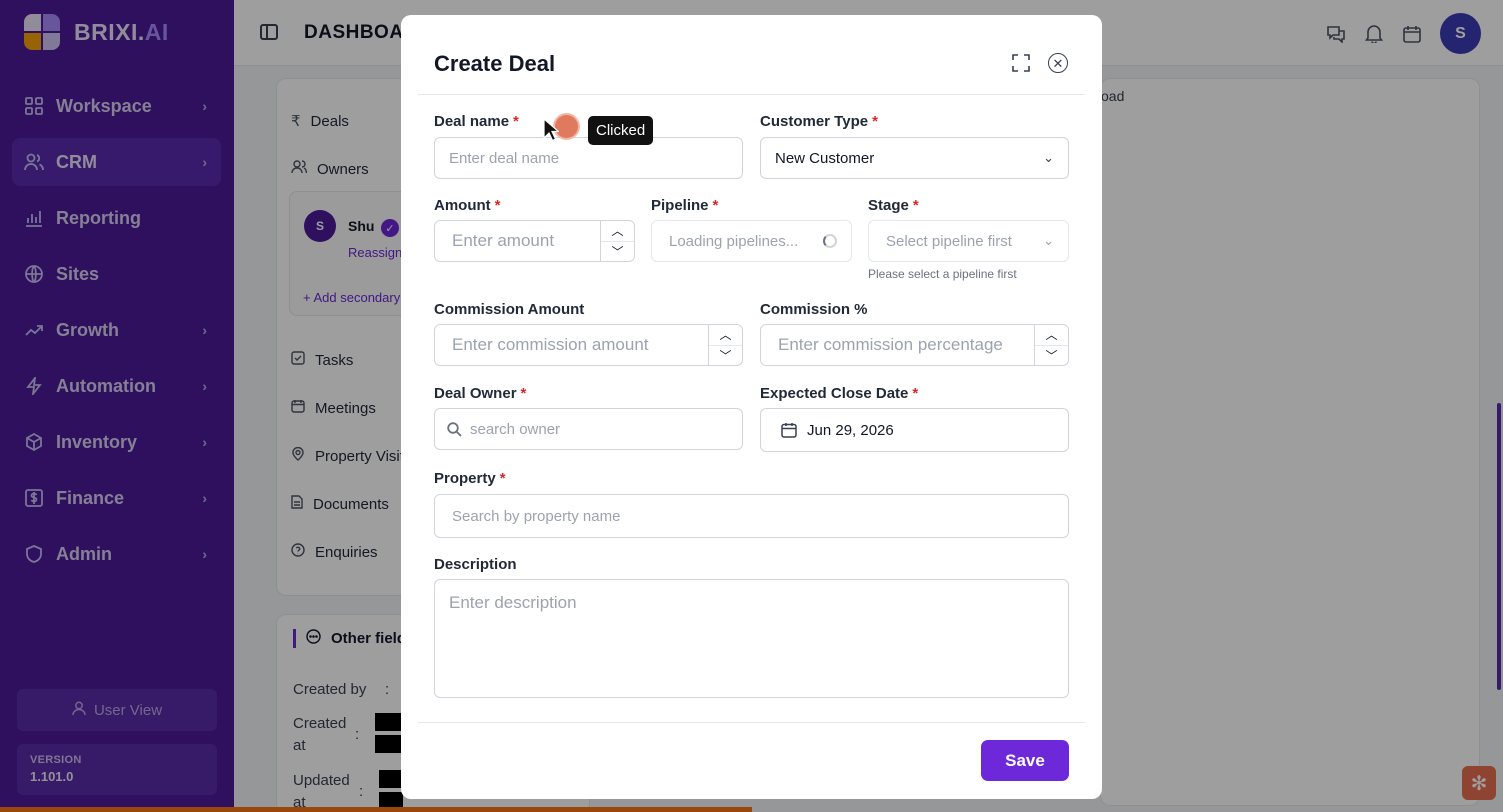  Describe the element at coordinates (850, 430) in the screenshot. I see `expected-close-value: Jun 29, 2026` at that location.